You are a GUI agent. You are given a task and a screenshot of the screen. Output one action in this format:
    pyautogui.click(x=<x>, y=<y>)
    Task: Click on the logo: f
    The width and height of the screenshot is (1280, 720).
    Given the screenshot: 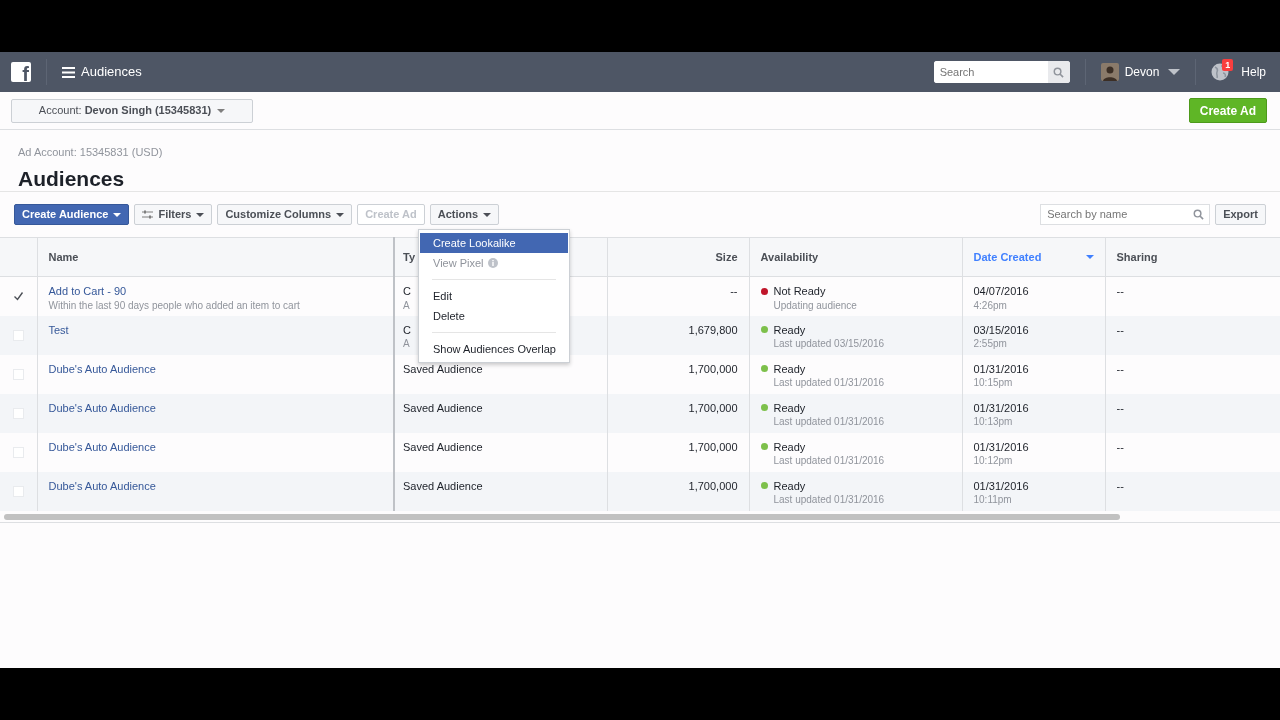 What is the action you would take?
    pyautogui.click(x=21, y=72)
    